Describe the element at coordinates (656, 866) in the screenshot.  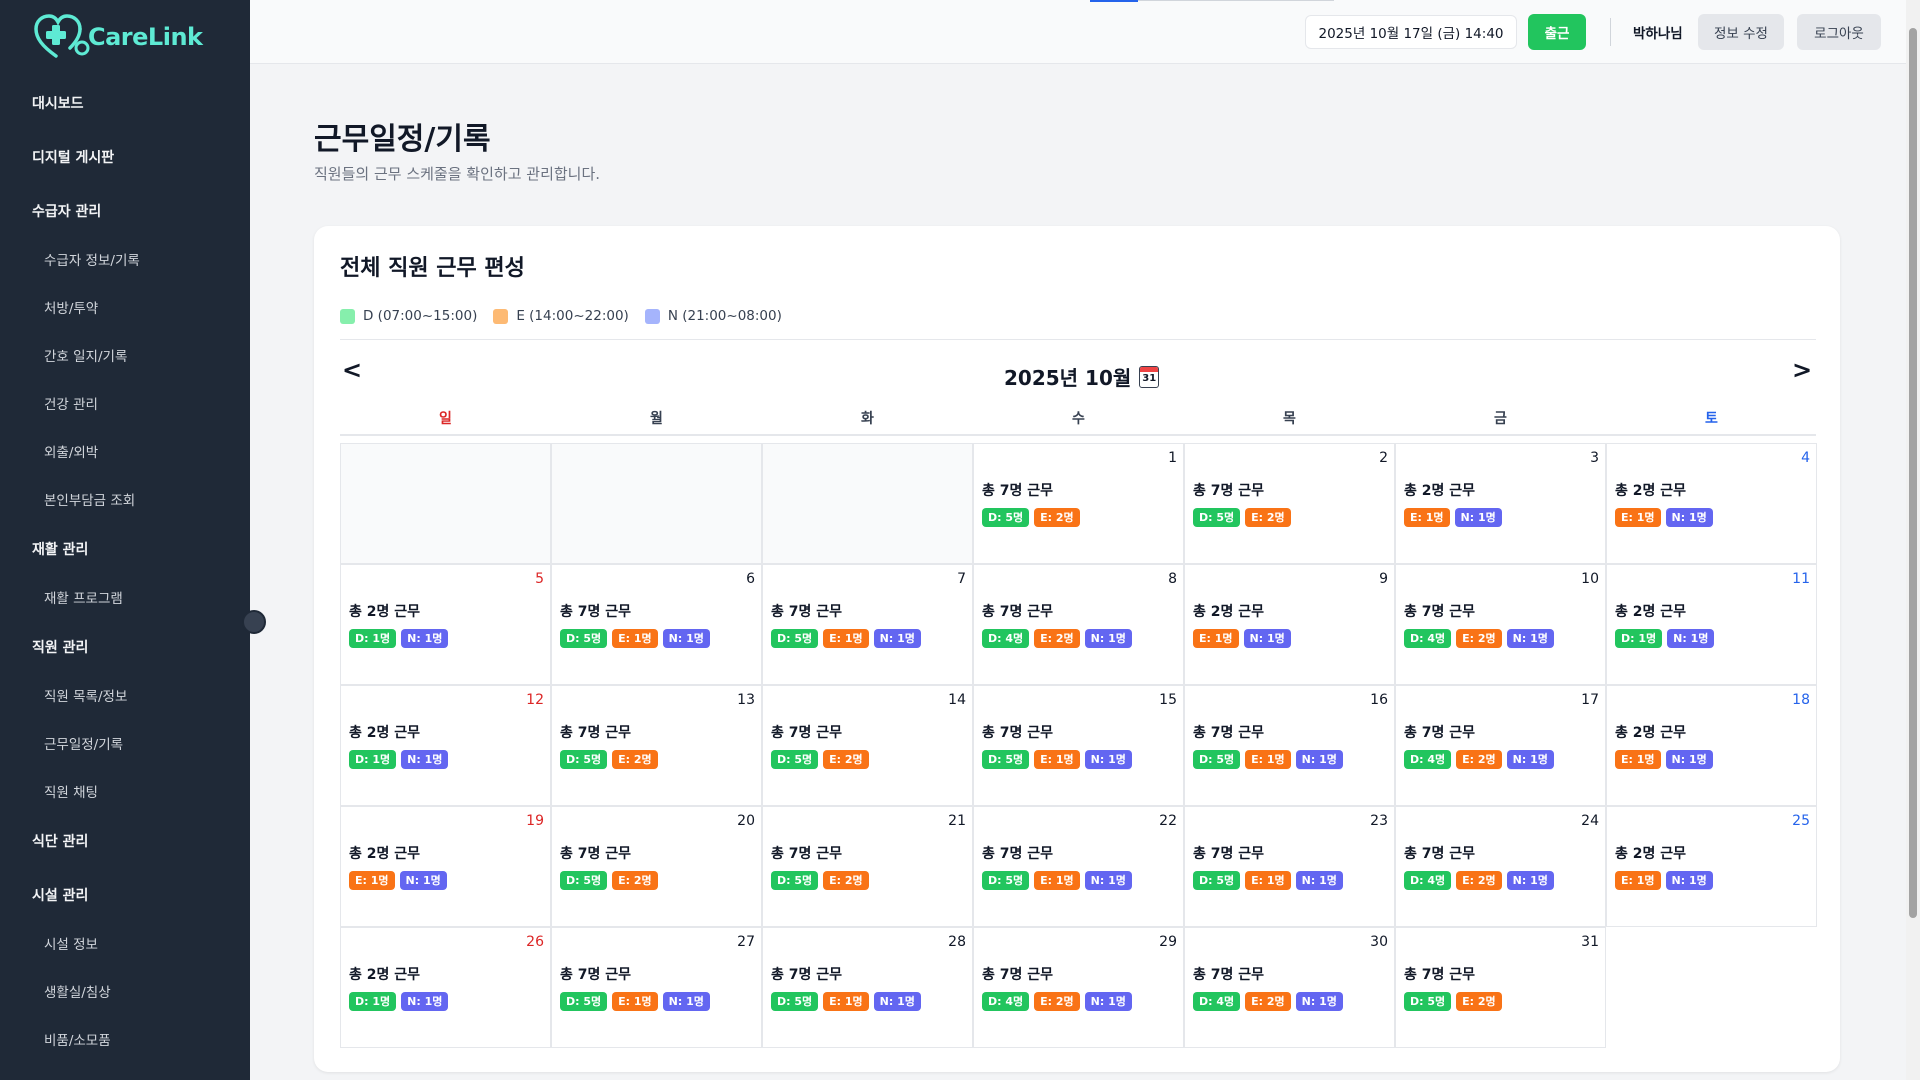
I see `calendar-day-cell: 20 총 7명 근무 D: 5명 E: 2명` at that location.